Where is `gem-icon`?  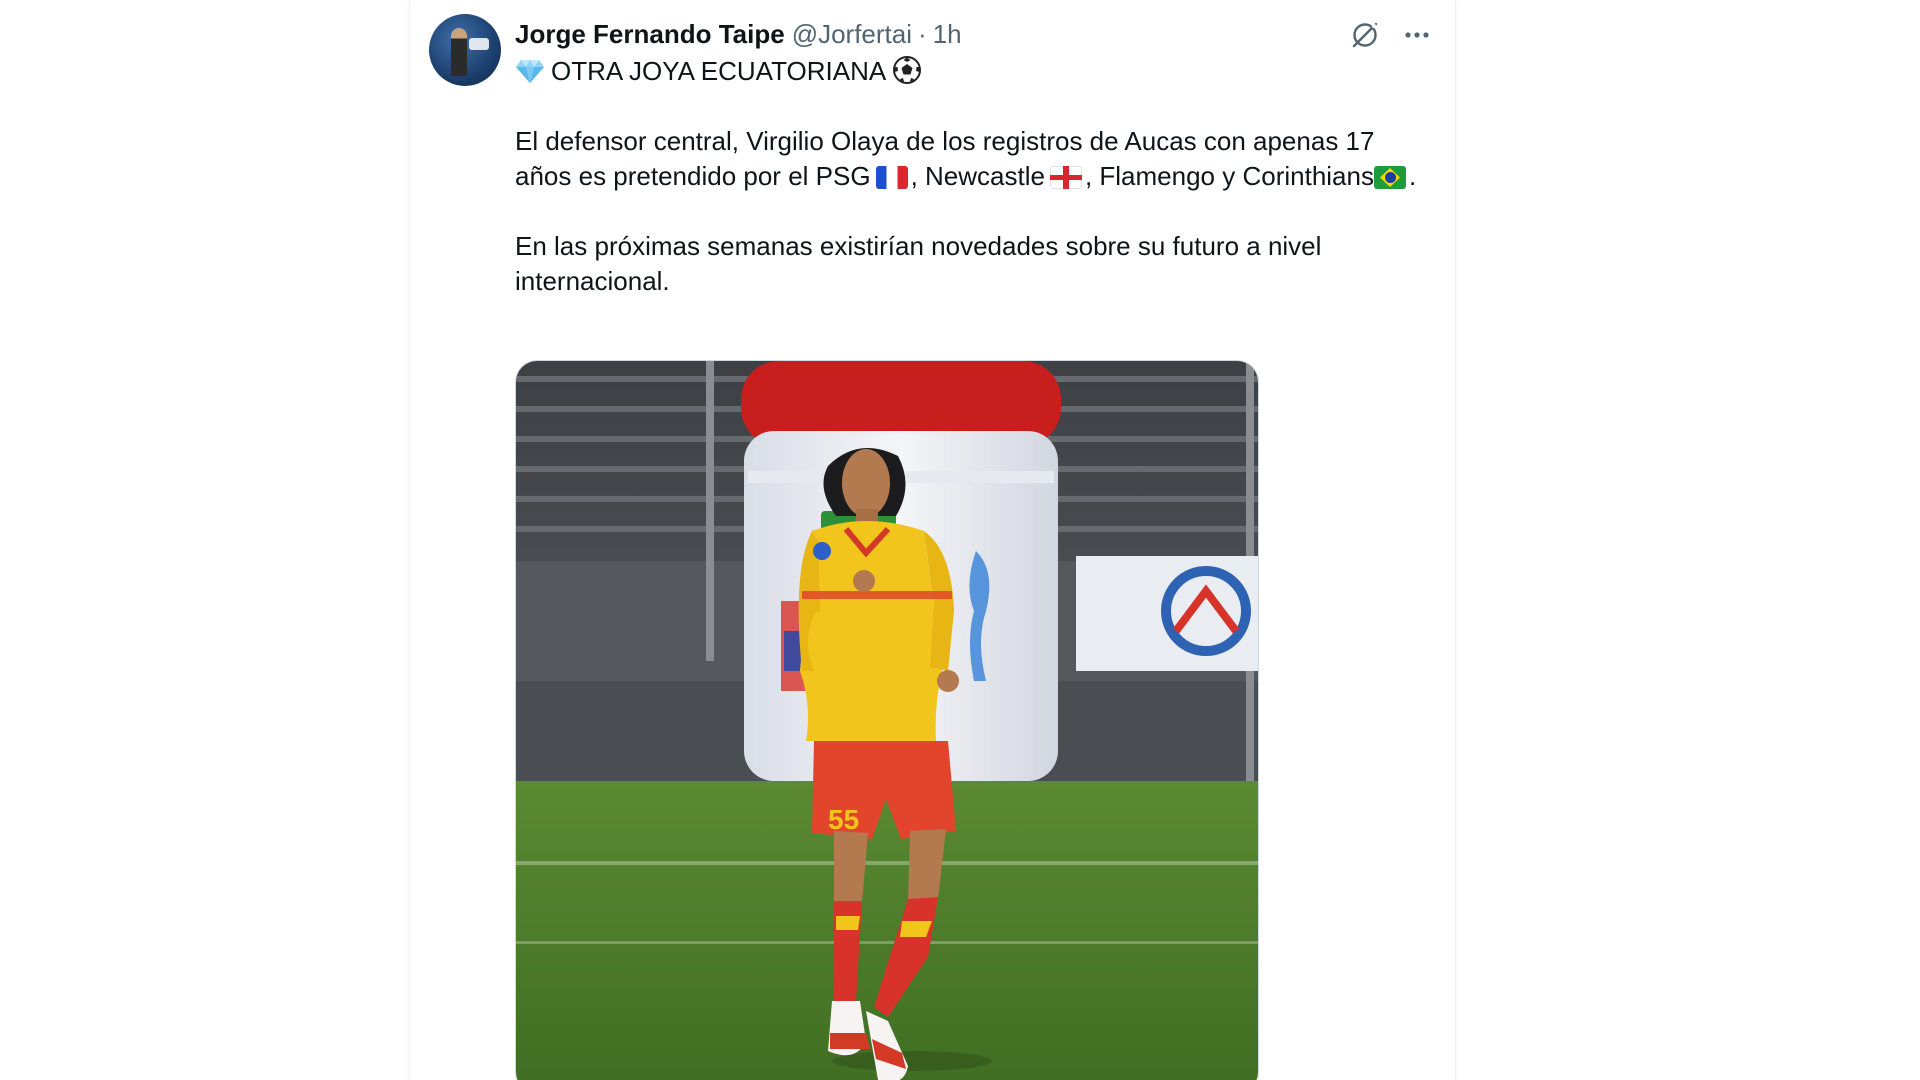
gem-icon is located at coordinates (530, 71).